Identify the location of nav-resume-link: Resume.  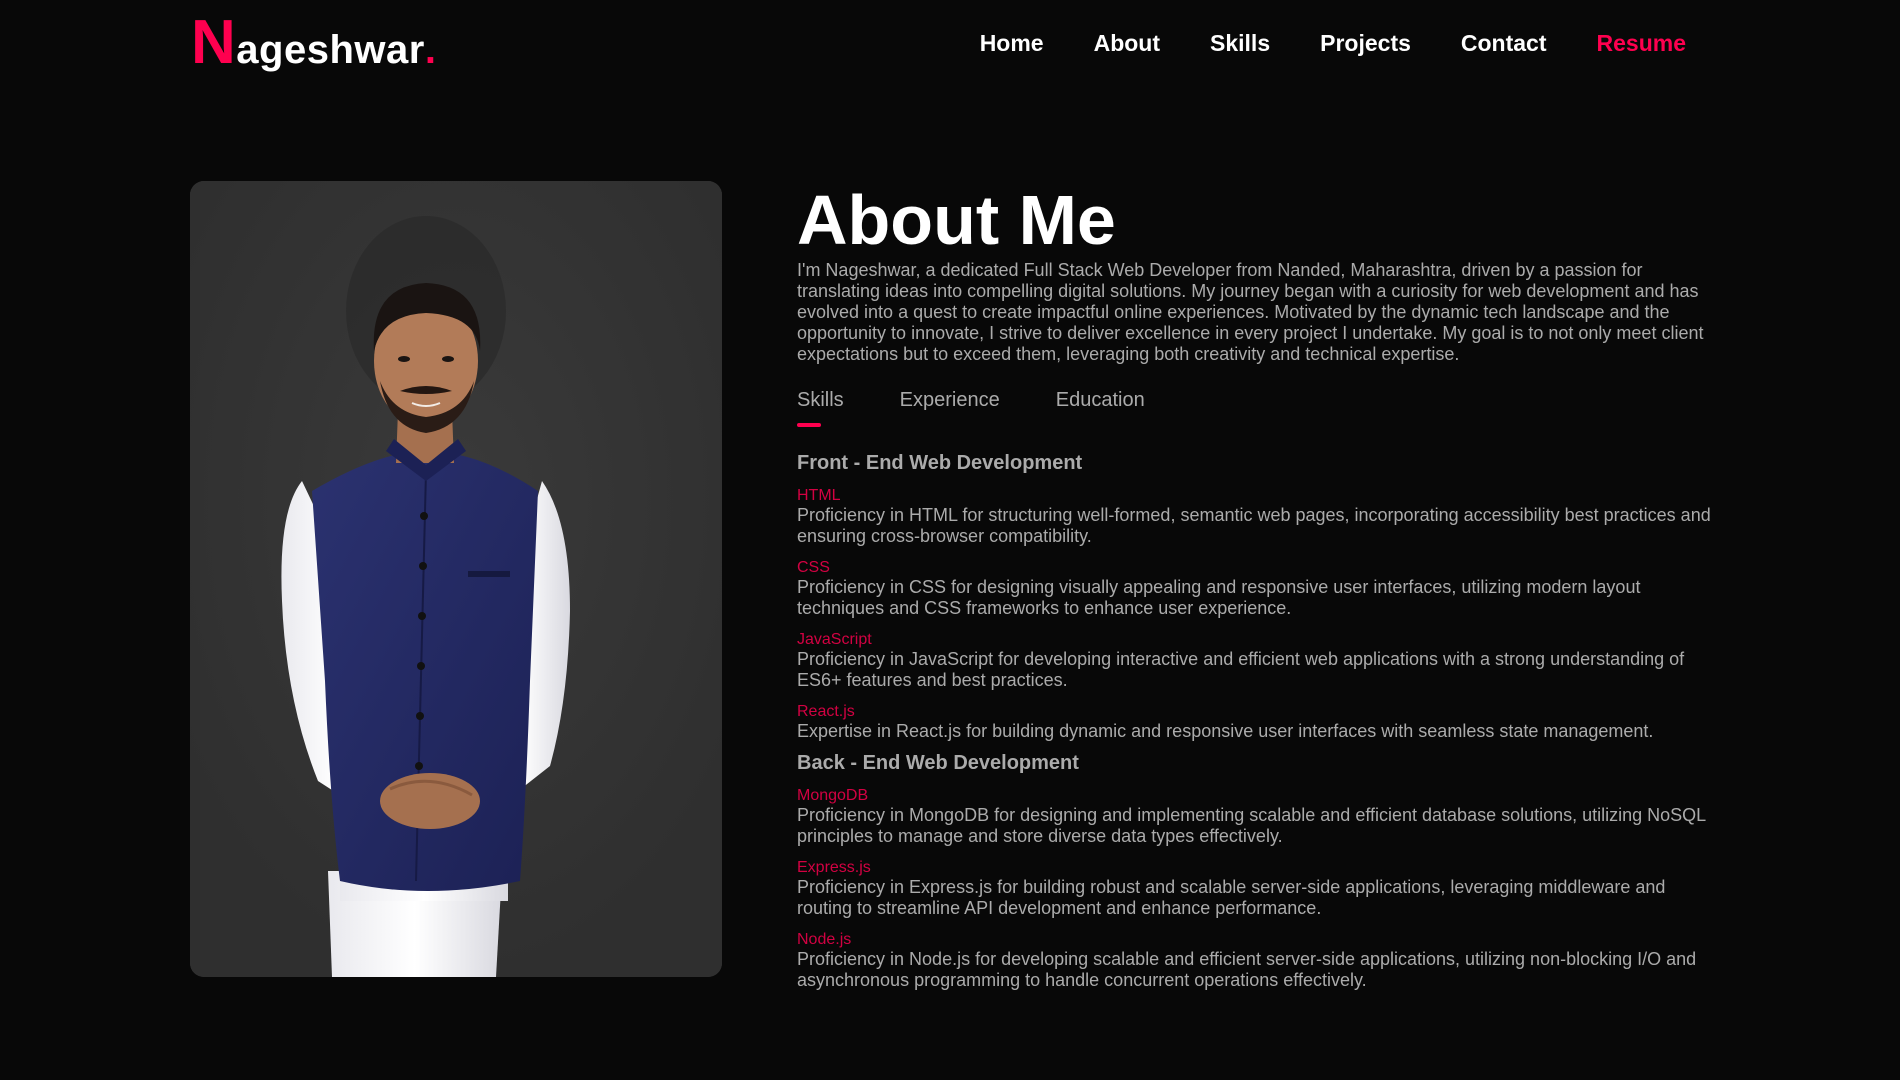
(1641, 43).